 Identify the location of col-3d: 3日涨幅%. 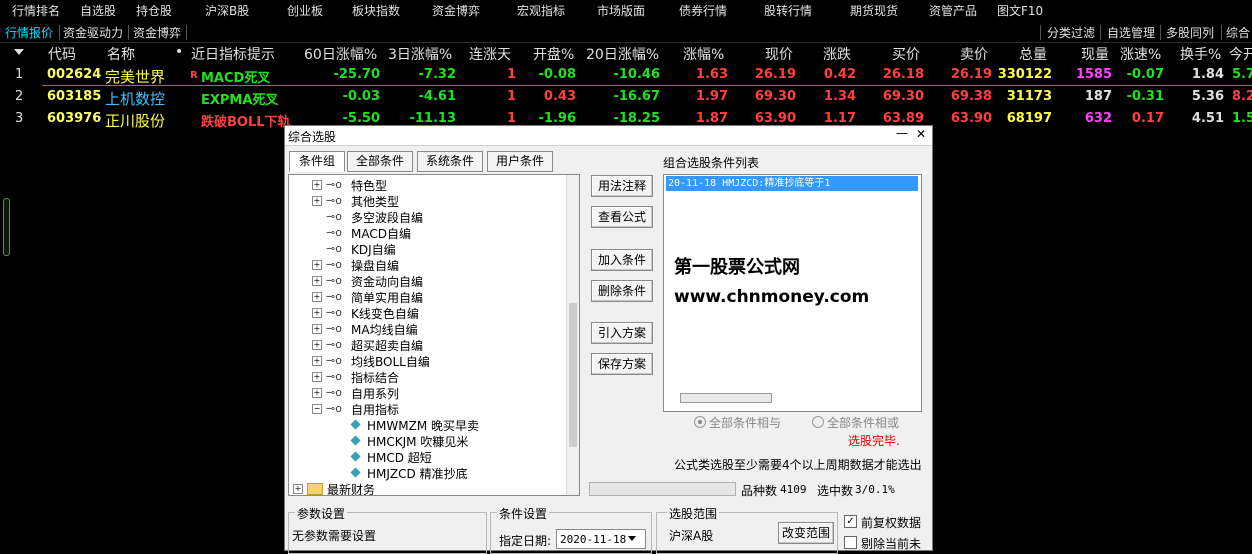
(420, 54).